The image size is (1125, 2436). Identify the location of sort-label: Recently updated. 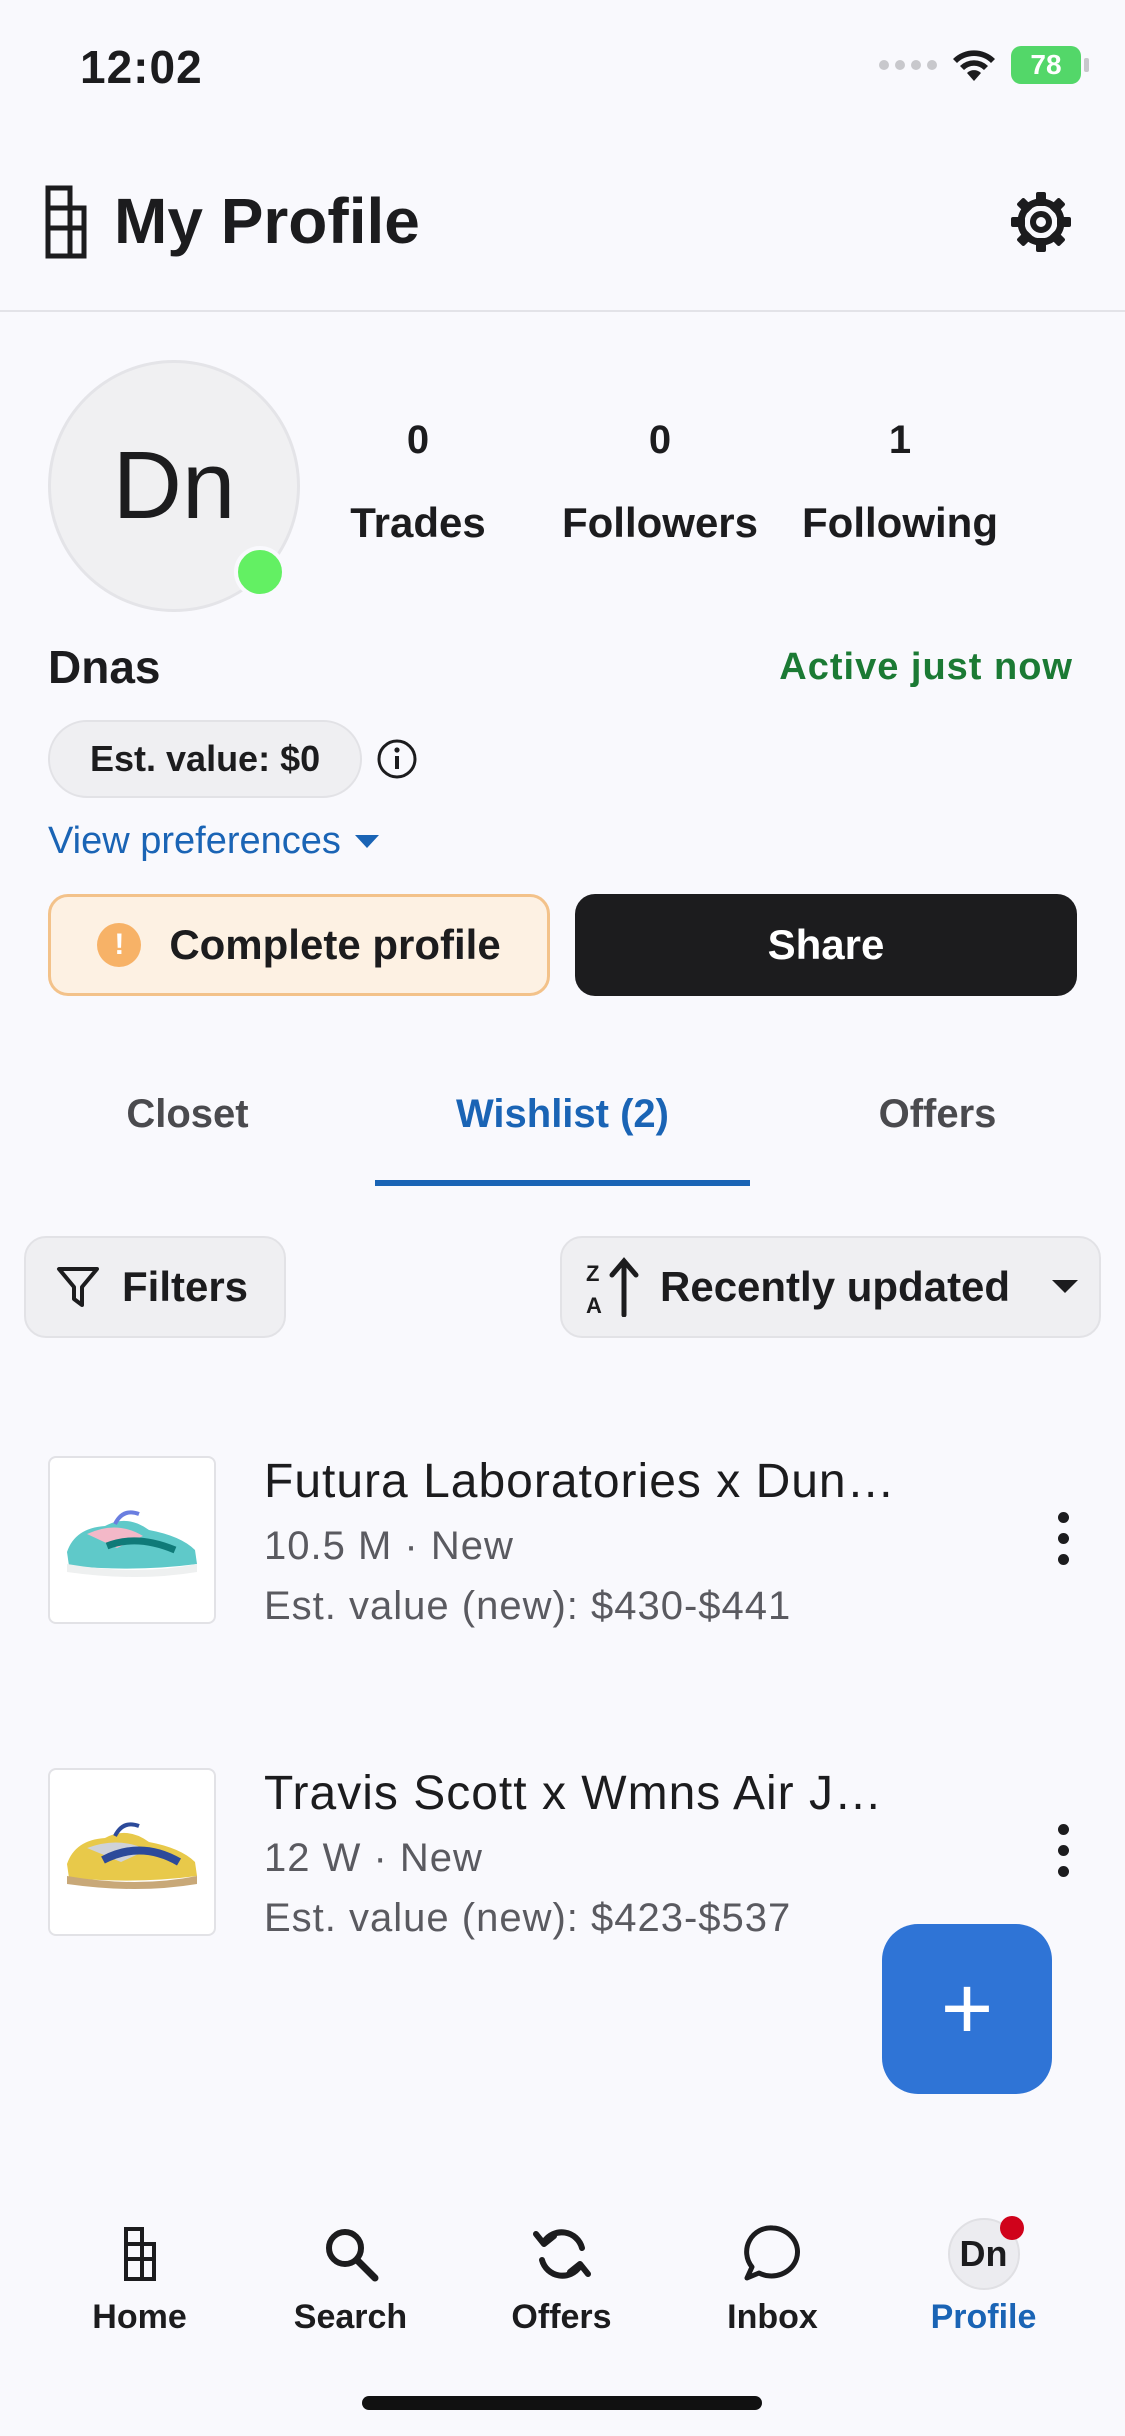
(835, 1286).